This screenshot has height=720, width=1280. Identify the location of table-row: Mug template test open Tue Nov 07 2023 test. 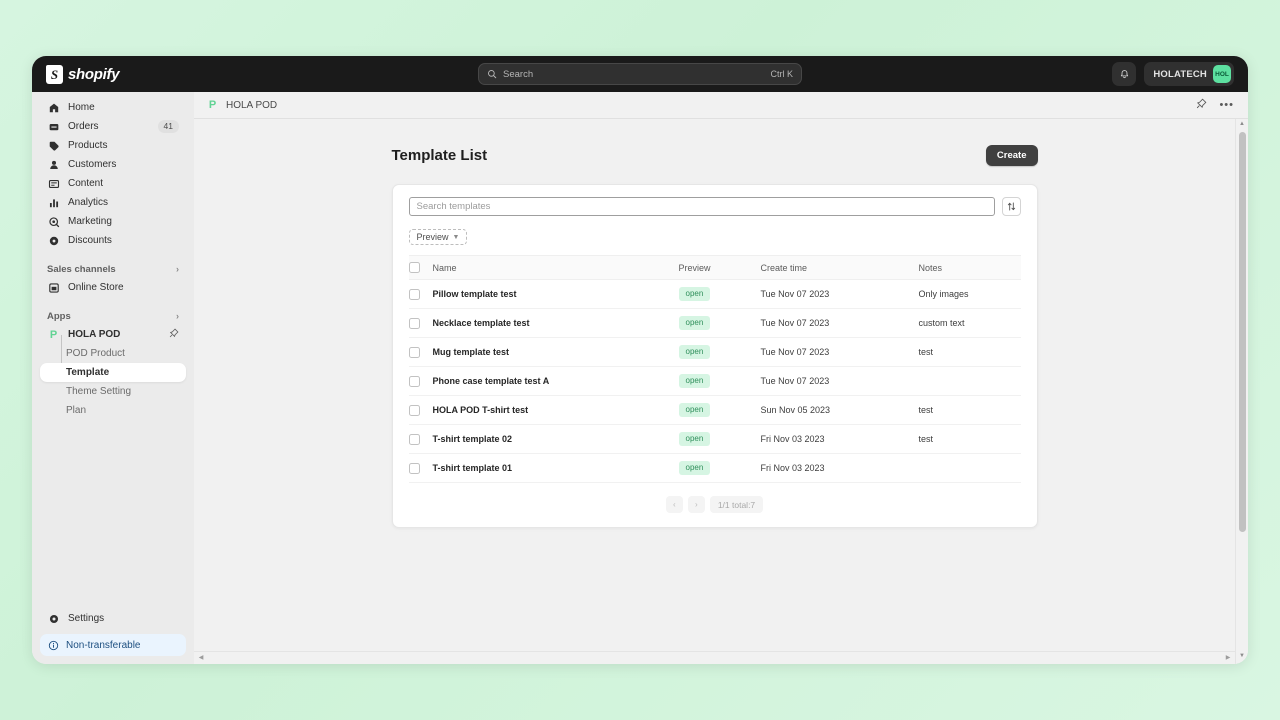
(714, 352).